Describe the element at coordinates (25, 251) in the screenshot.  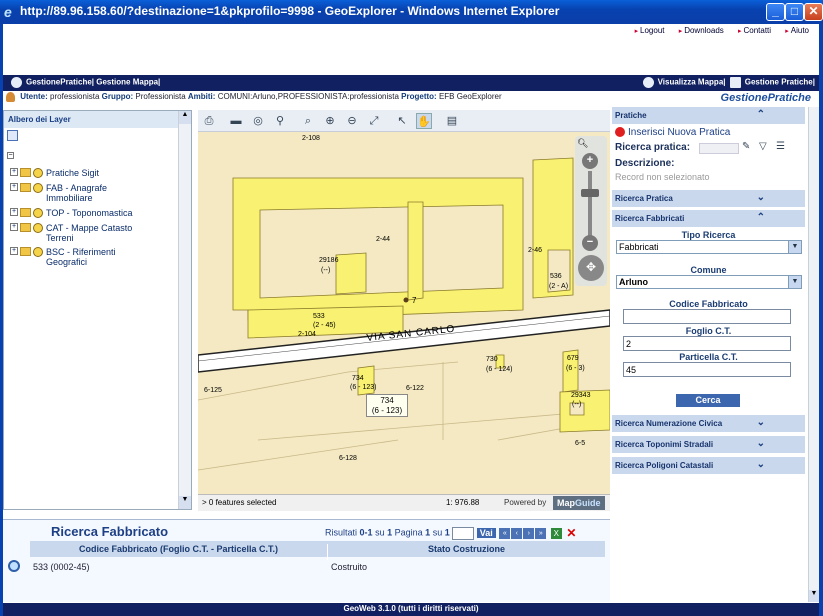
I see `folder-icon` at that location.